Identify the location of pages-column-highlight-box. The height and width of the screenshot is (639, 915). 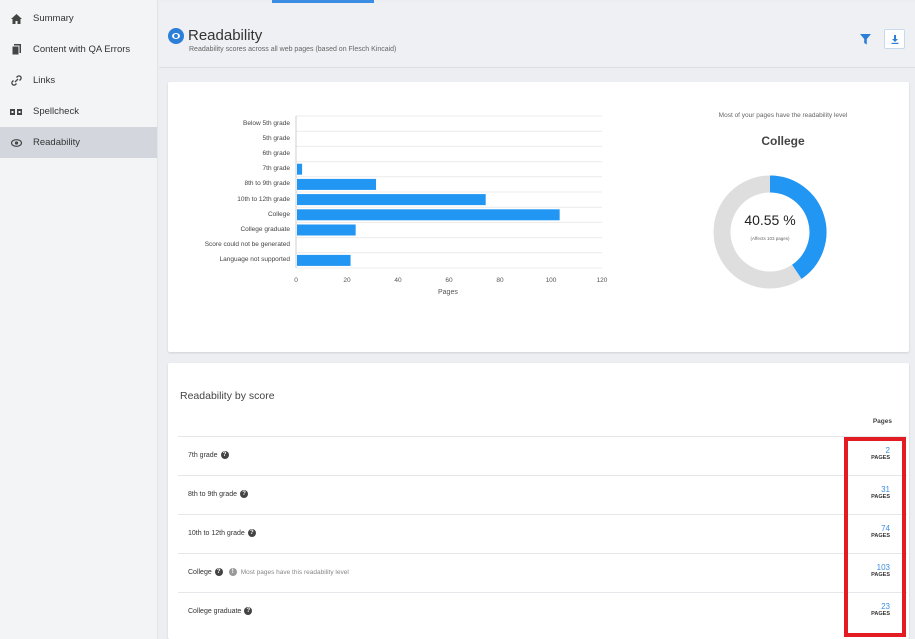
(875, 537).